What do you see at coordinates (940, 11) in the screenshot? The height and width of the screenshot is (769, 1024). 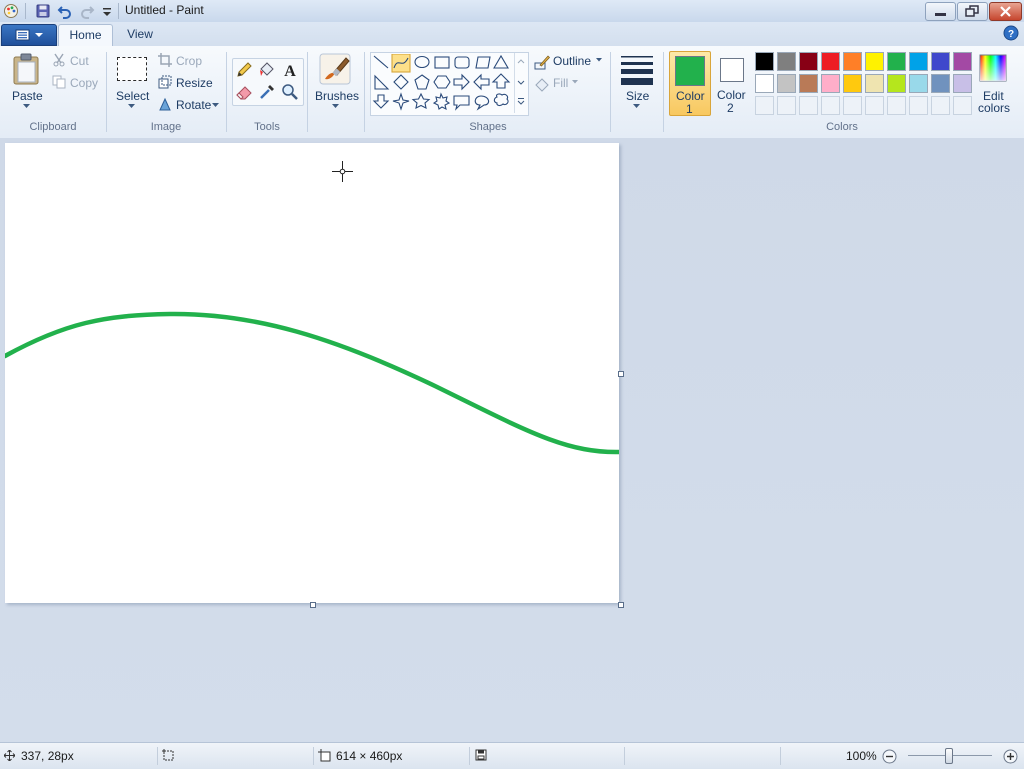 I see `minimize-button` at bounding box center [940, 11].